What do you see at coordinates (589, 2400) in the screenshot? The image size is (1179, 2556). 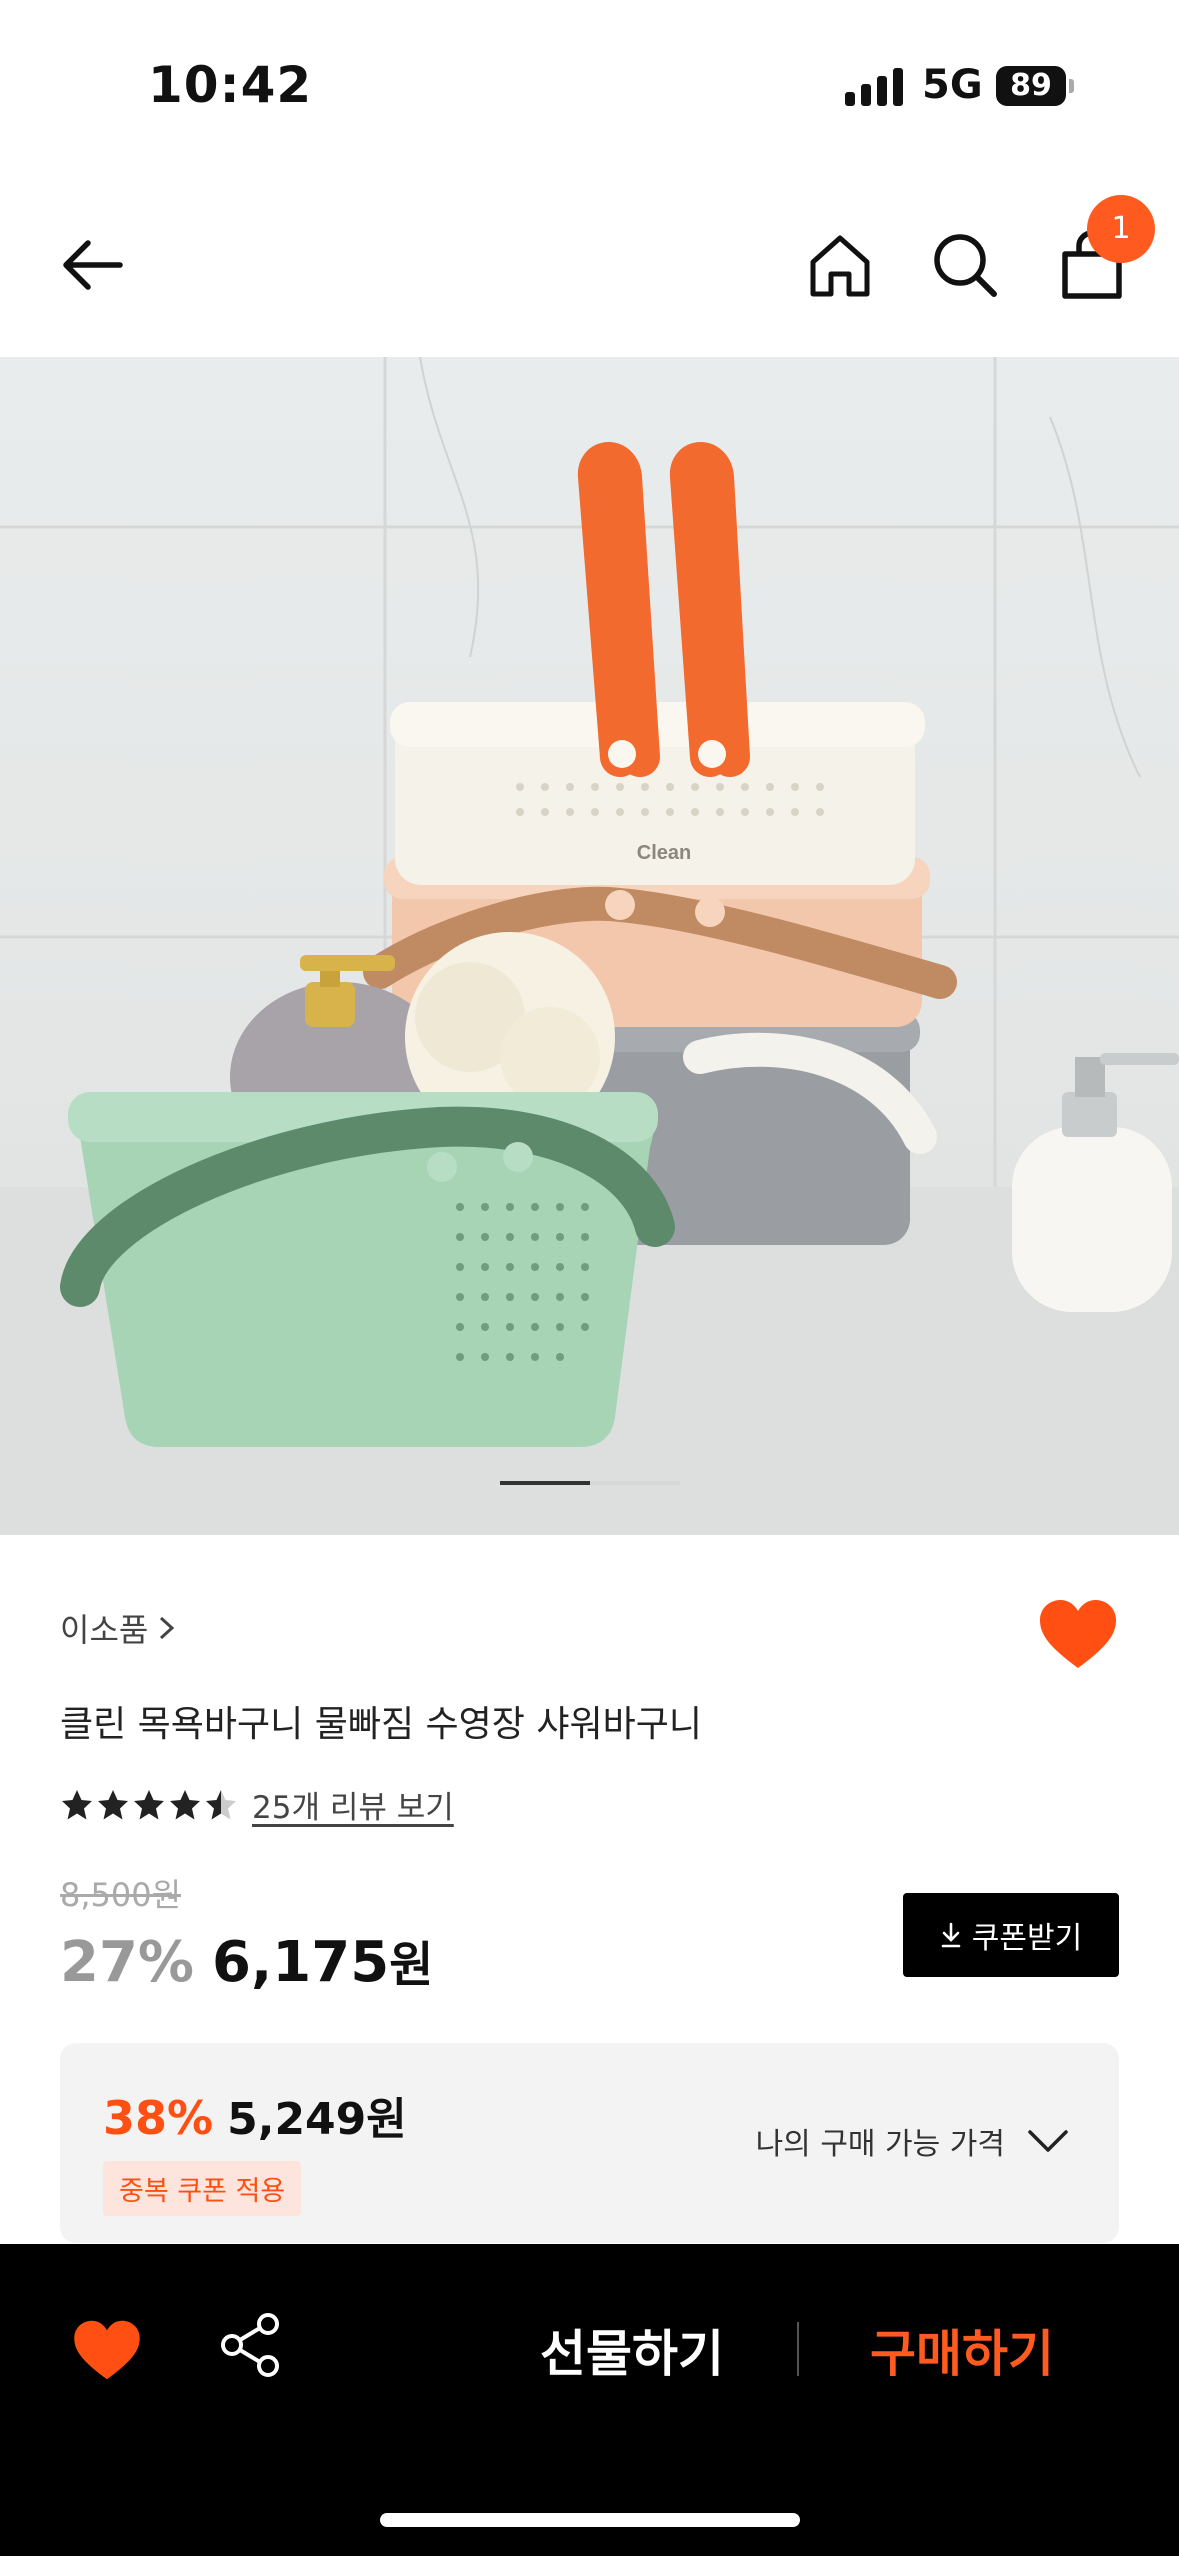 I see `bottom-action-bar: 선물하기 구매하기` at bounding box center [589, 2400].